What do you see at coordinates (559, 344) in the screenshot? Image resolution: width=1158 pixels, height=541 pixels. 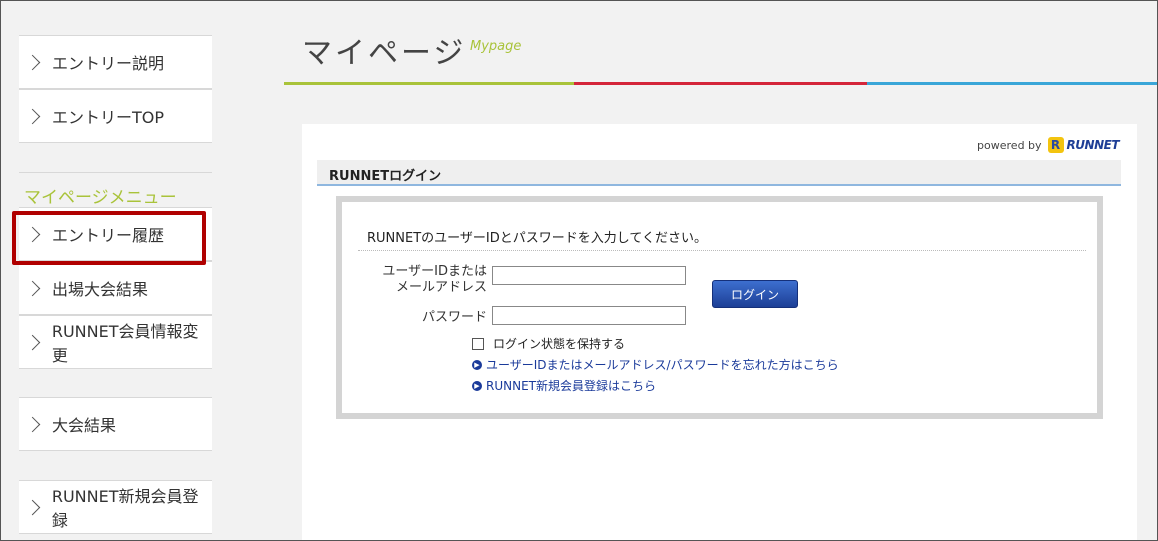 I see `remember-login-label: ログイン状態を保持する` at bounding box center [559, 344].